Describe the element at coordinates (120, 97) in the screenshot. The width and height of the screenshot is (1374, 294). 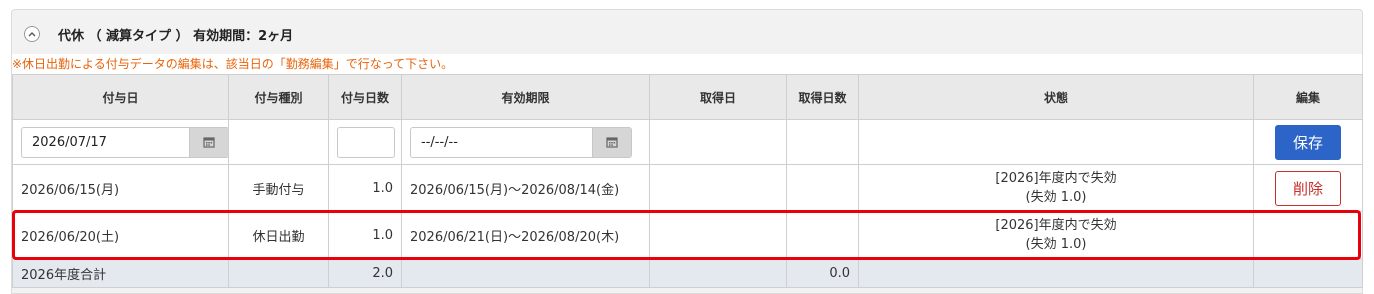
I see `col-header-grant-date: 付与日` at that location.